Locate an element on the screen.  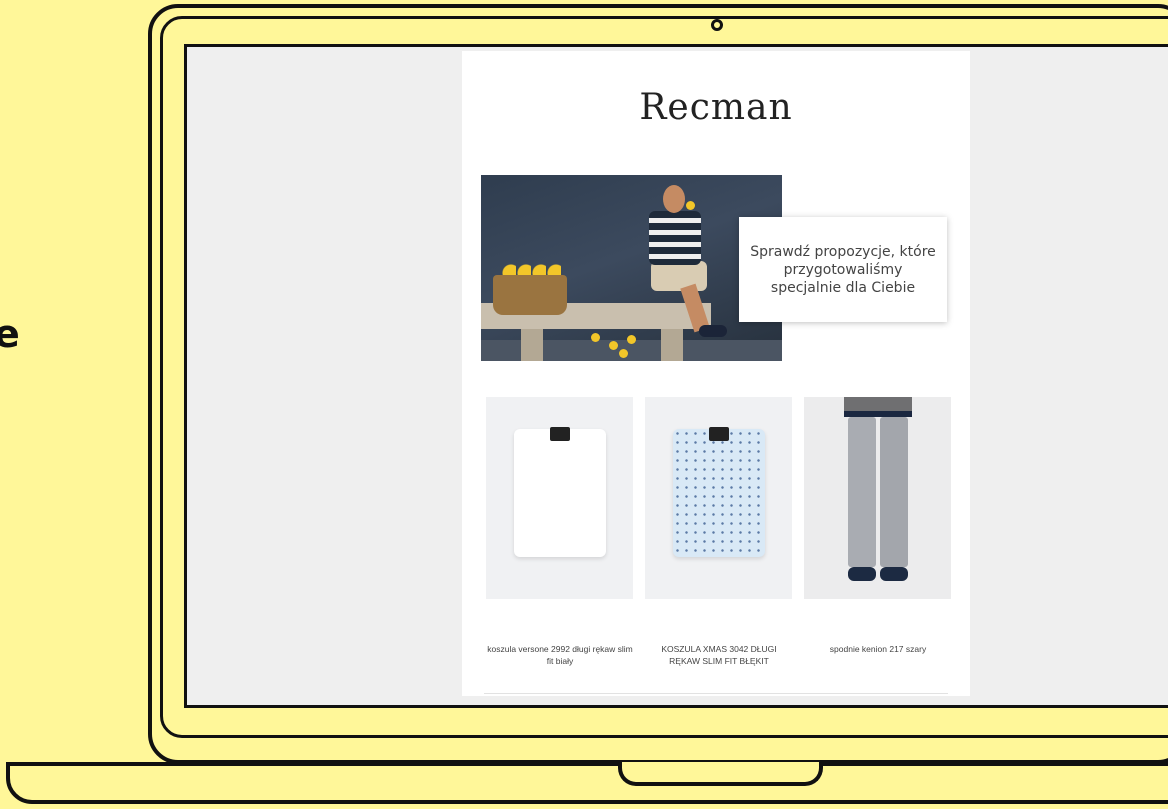
product-image-white-shirt is located at coordinates (559, 498).